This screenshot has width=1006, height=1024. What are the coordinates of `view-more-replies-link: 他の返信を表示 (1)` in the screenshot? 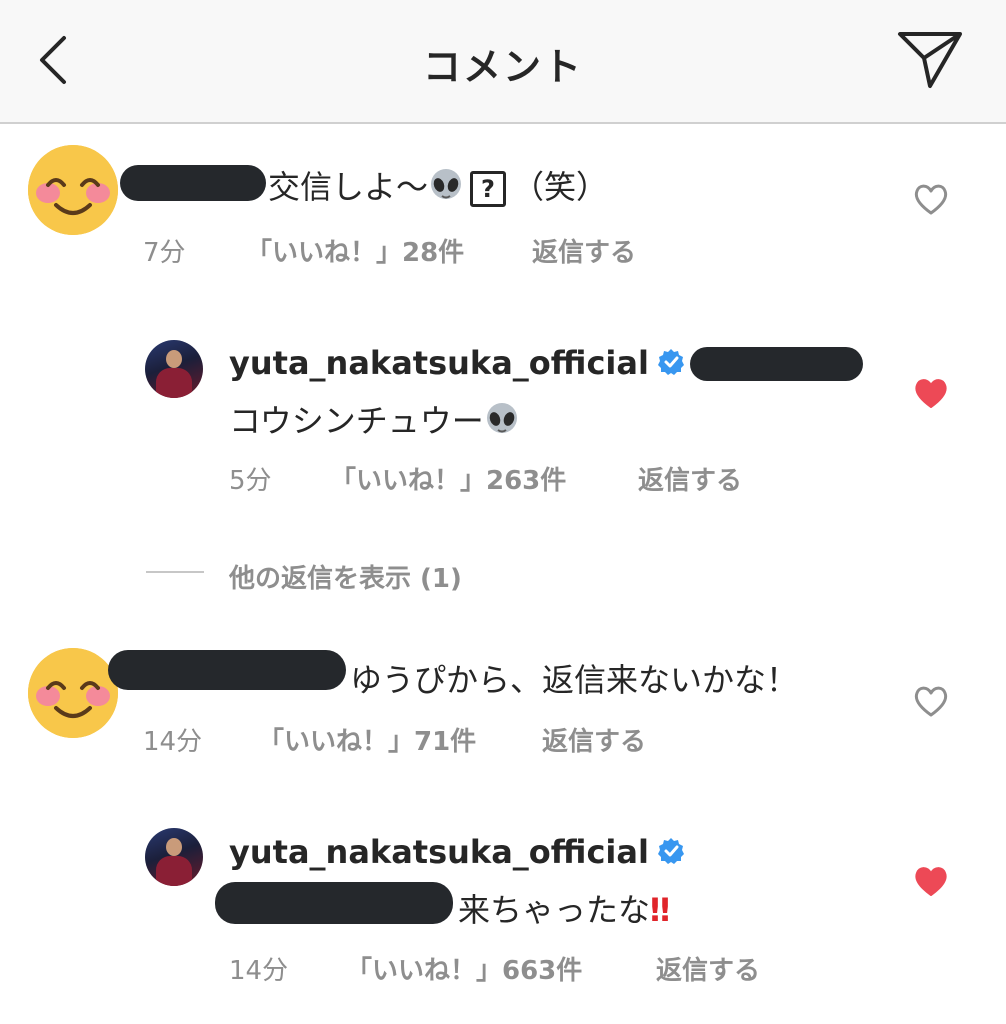 It's located at (345, 576).